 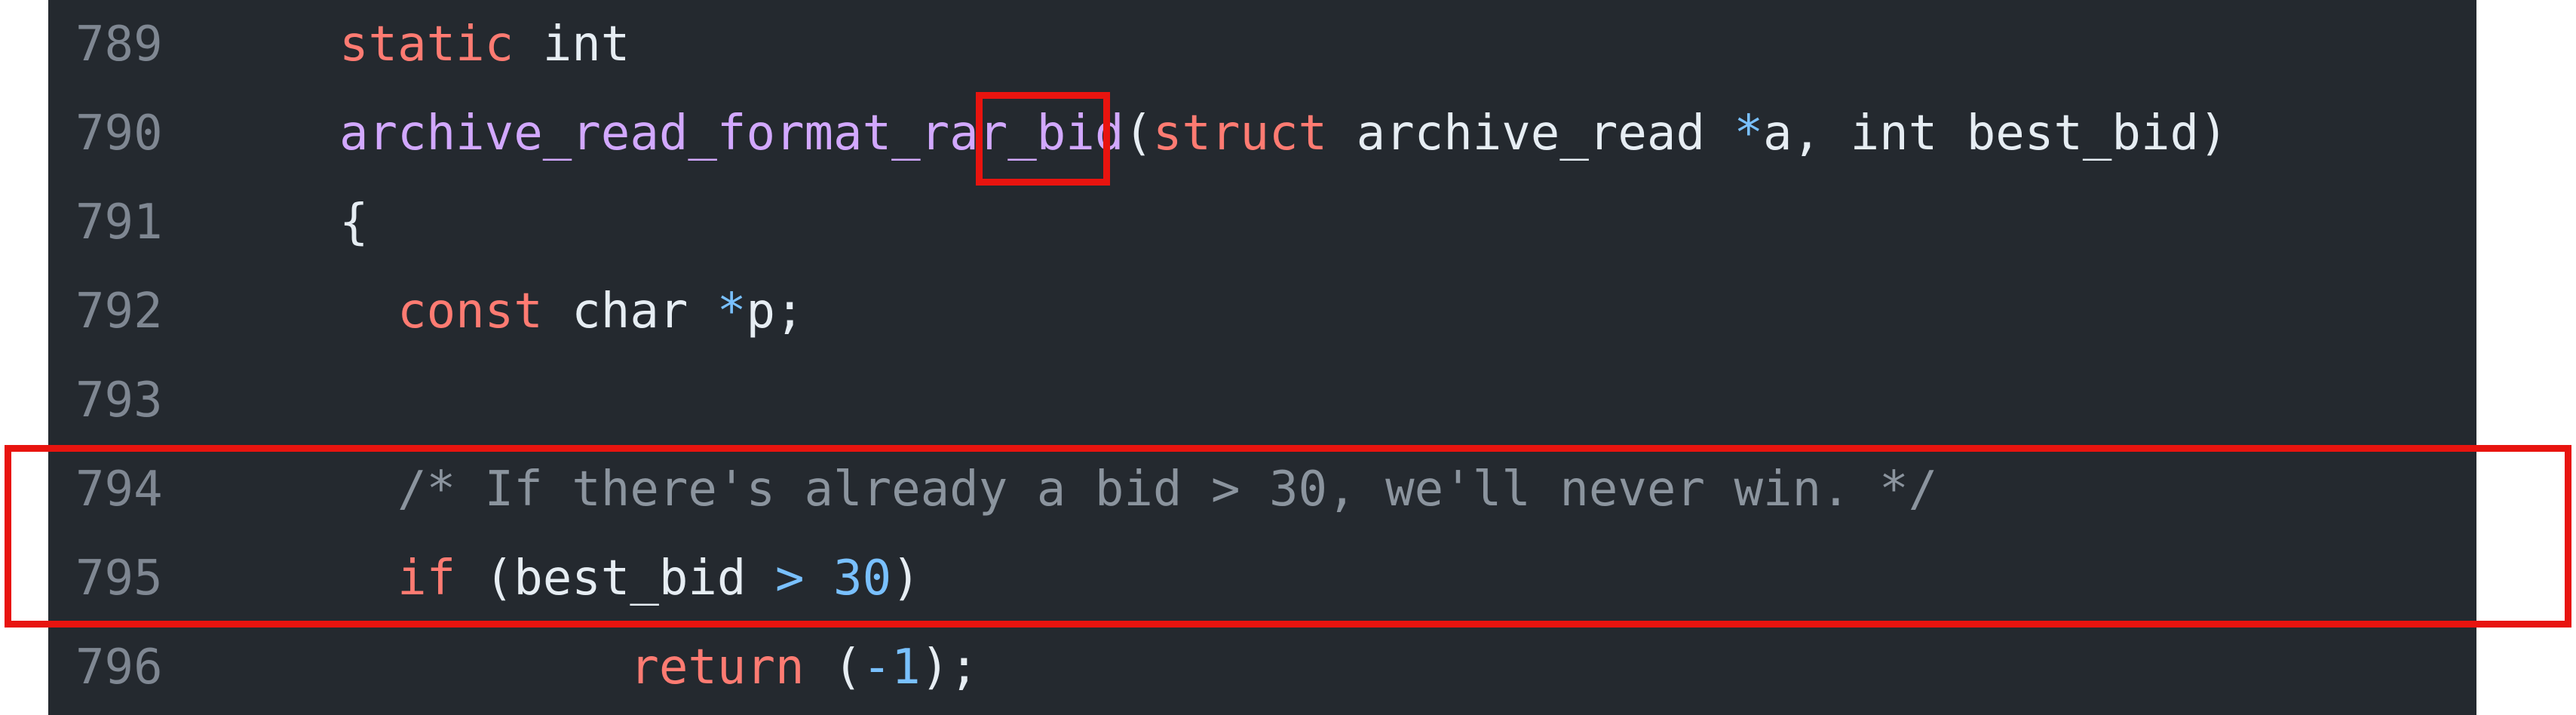 I want to click on line-code: if (best_bid > 30), so click(x=630, y=578).